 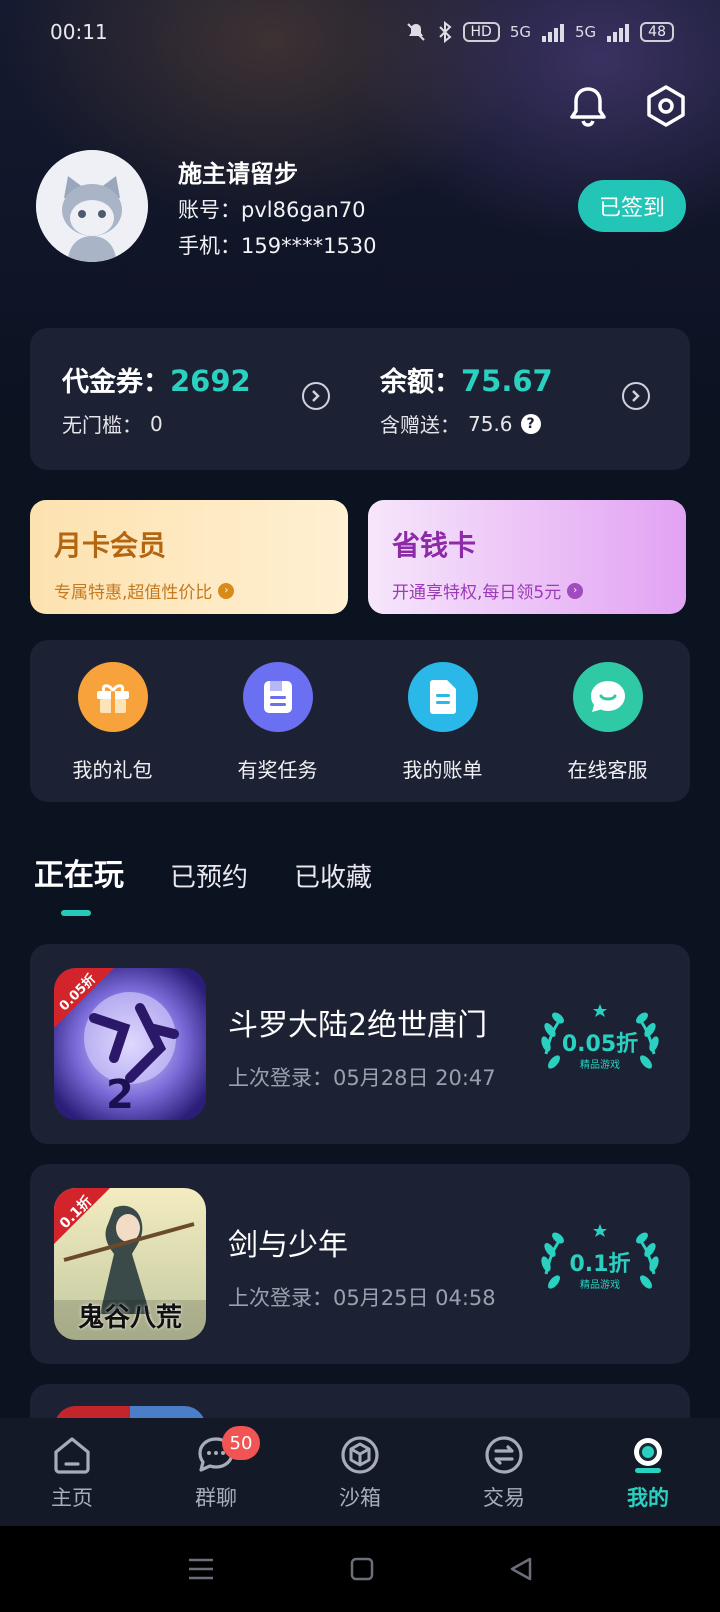 I want to click on avatar, so click(x=92, y=206).